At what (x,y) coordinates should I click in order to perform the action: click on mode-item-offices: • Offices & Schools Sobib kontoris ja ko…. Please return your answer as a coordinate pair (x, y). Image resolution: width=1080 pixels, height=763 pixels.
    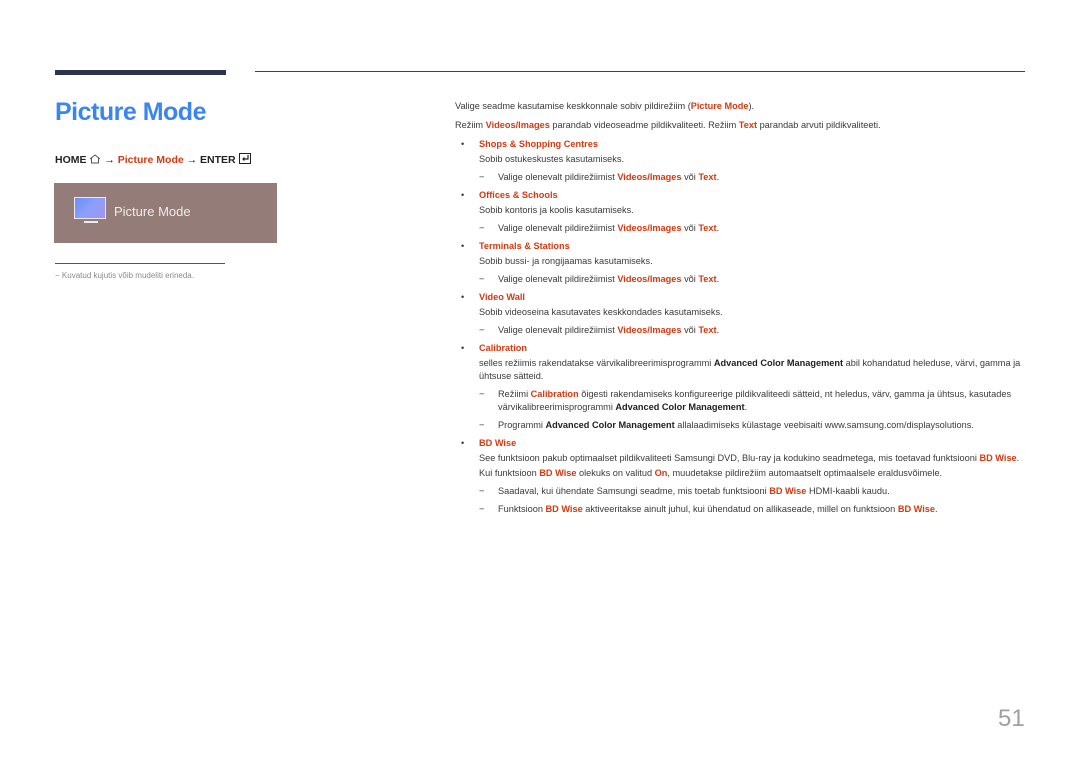
    Looking at the image, I should click on (745, 212).